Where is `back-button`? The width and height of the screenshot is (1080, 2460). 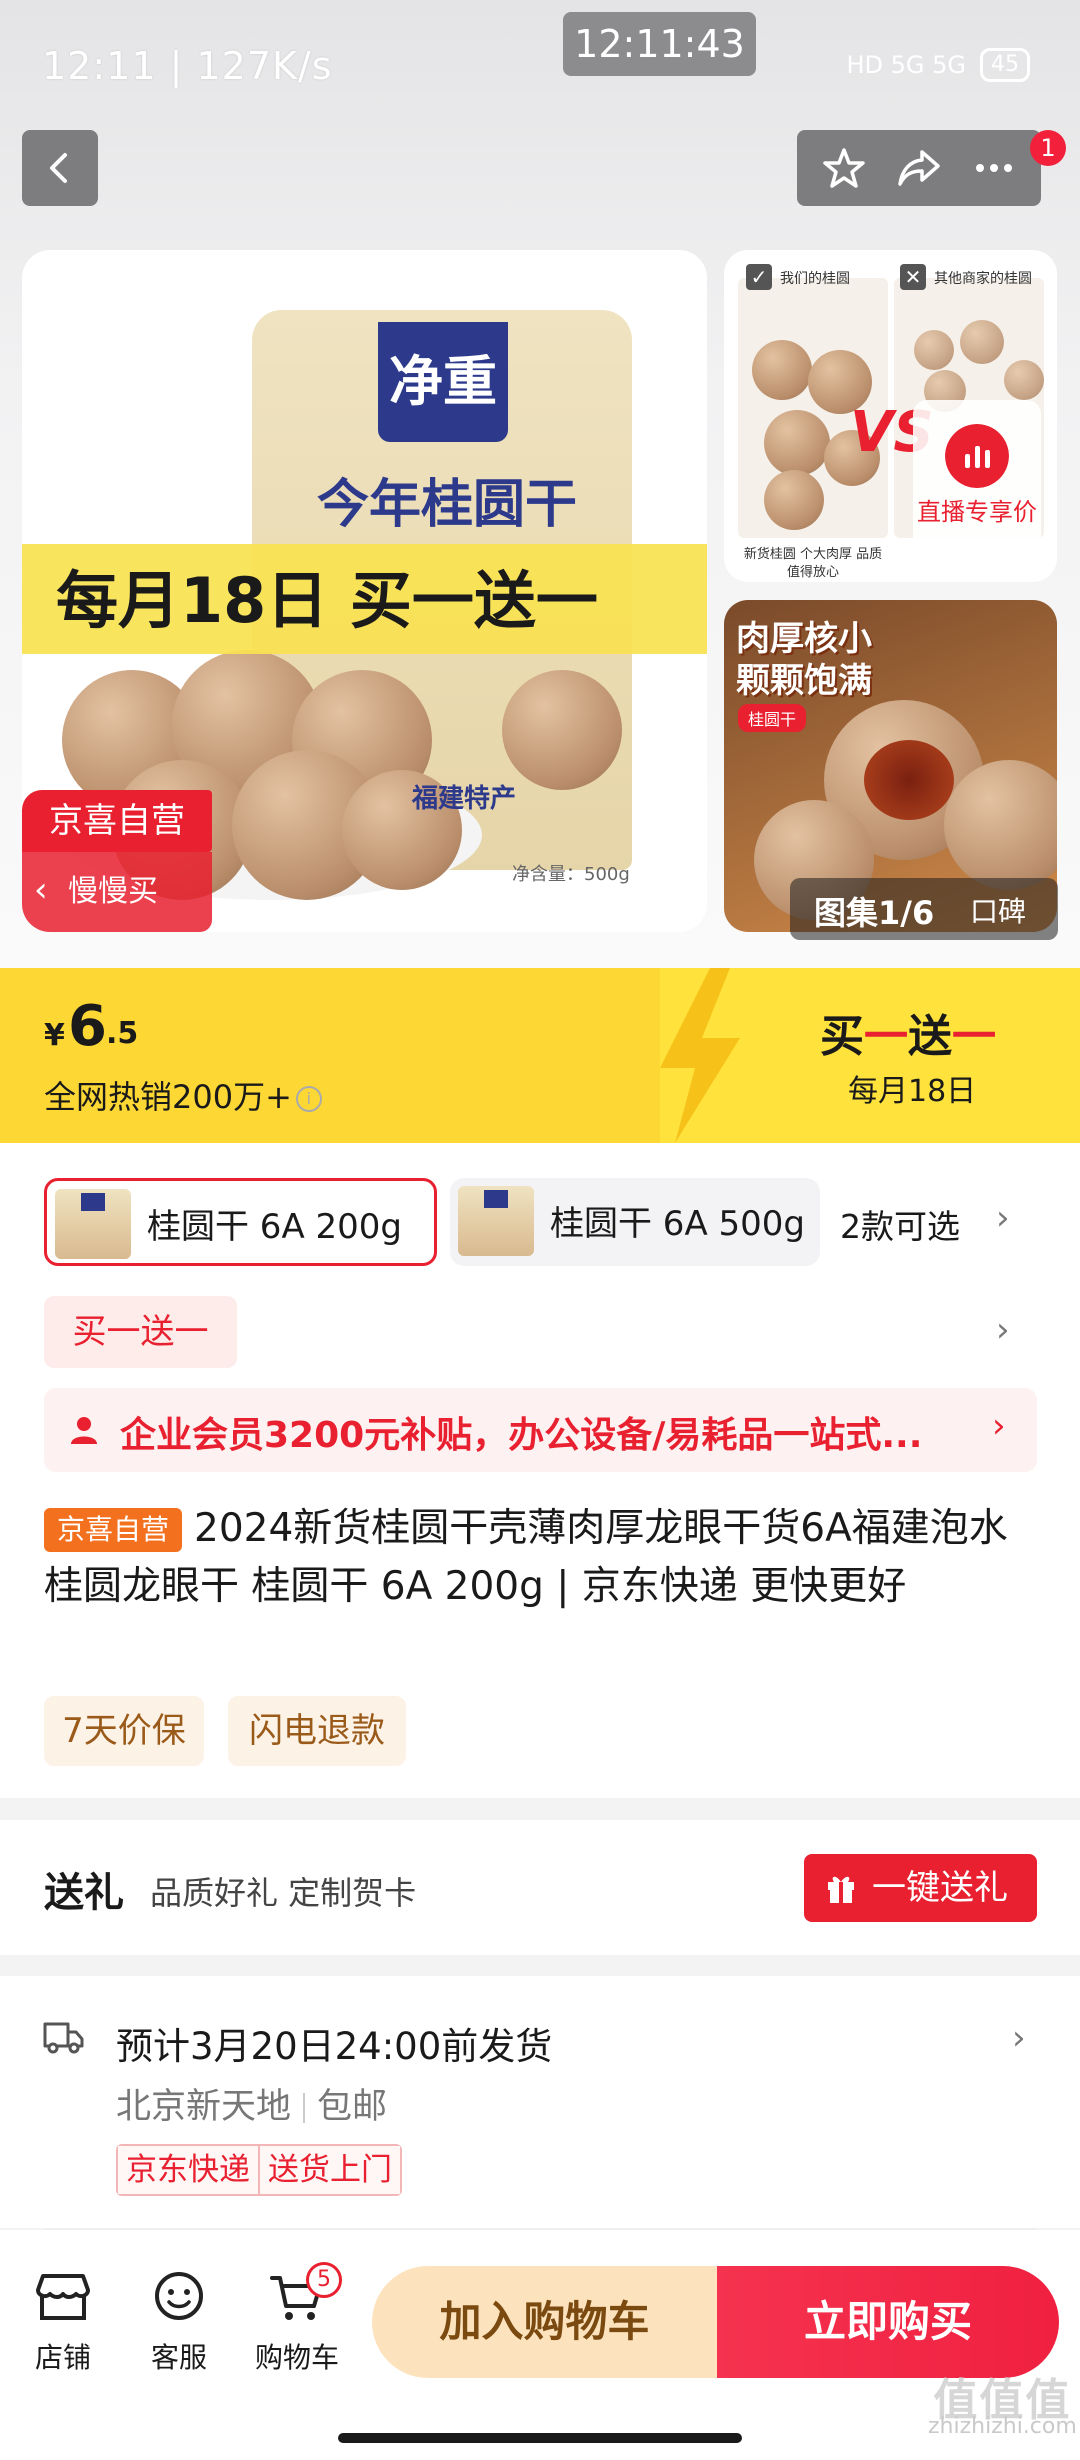 back-button is located at coordinates (60, 168).